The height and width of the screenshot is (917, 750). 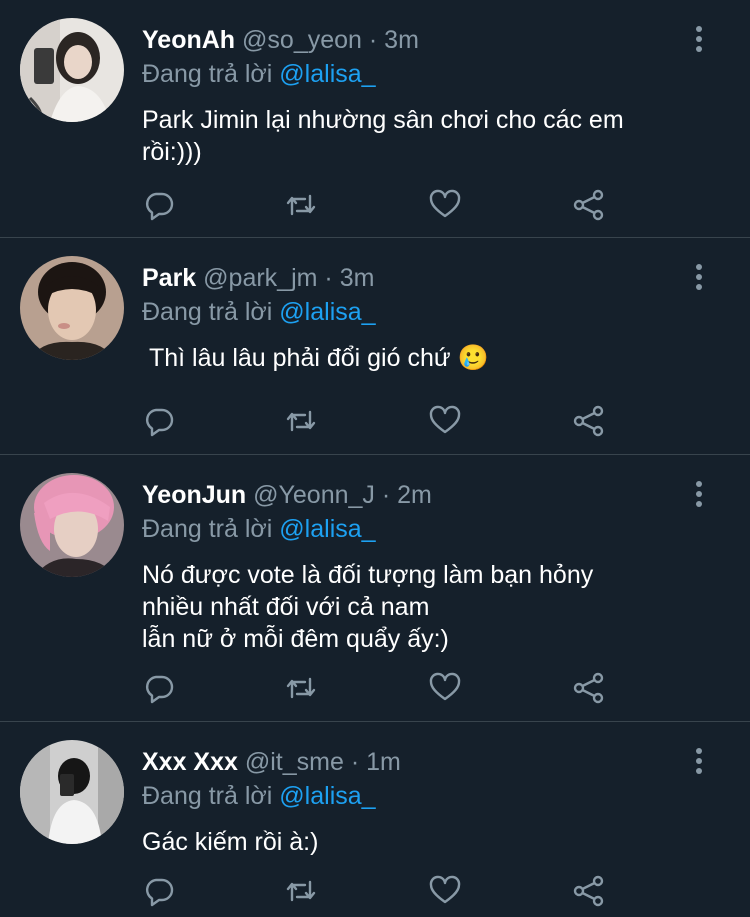 I want to click on username: @park_jm, so click(x=260, y=278).